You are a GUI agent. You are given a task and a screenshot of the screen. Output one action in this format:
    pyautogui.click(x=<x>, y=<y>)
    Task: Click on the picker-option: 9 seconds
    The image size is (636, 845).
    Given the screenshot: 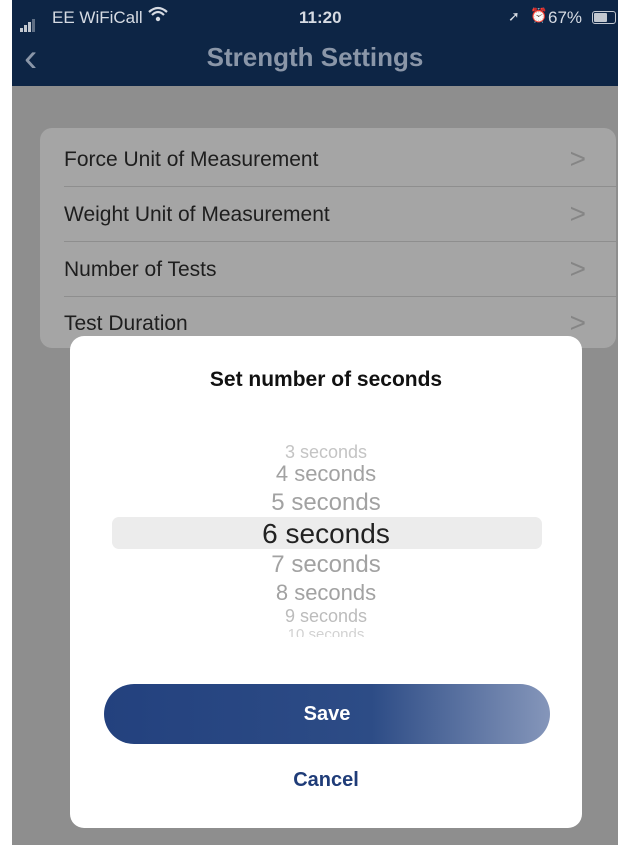 What is the action you would take?
    pyautogui.click(x=326, y=616)
    